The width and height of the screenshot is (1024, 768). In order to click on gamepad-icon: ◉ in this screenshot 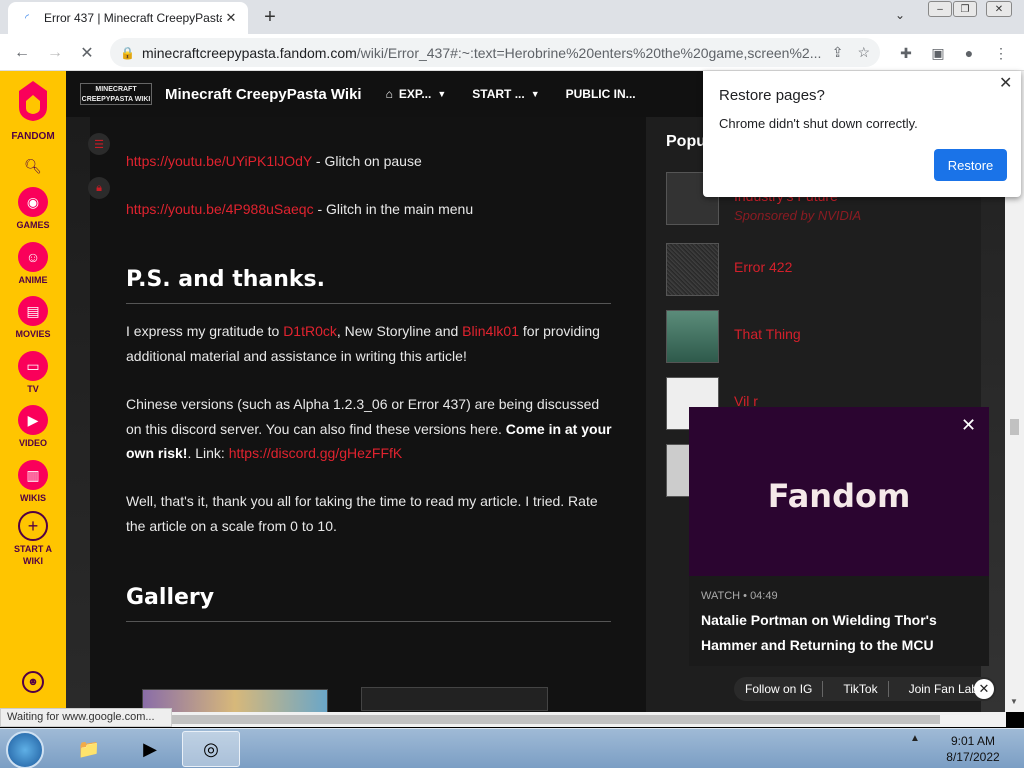, I will do `click(33, 202)`.